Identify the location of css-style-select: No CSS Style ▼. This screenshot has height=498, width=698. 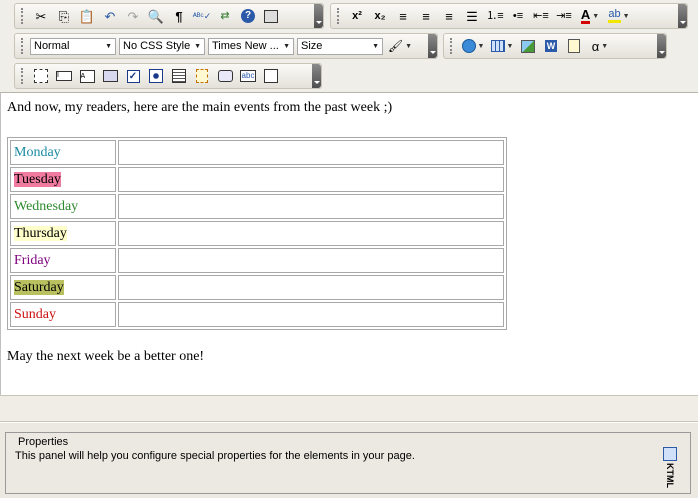
(162, 46).